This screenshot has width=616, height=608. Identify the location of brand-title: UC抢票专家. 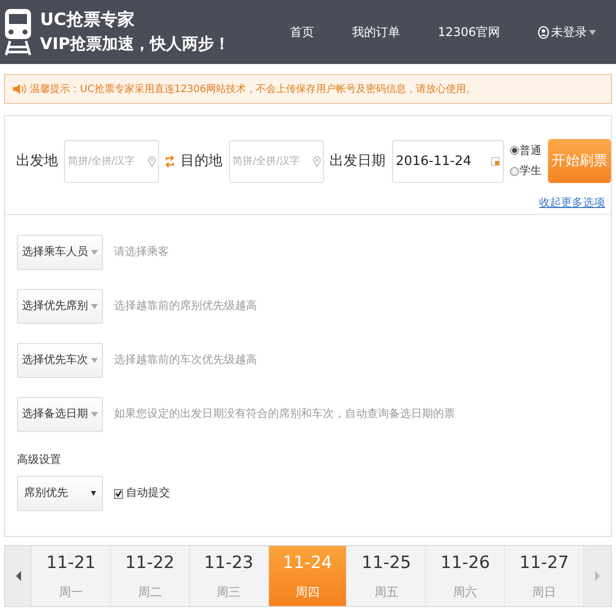
(88, 20).